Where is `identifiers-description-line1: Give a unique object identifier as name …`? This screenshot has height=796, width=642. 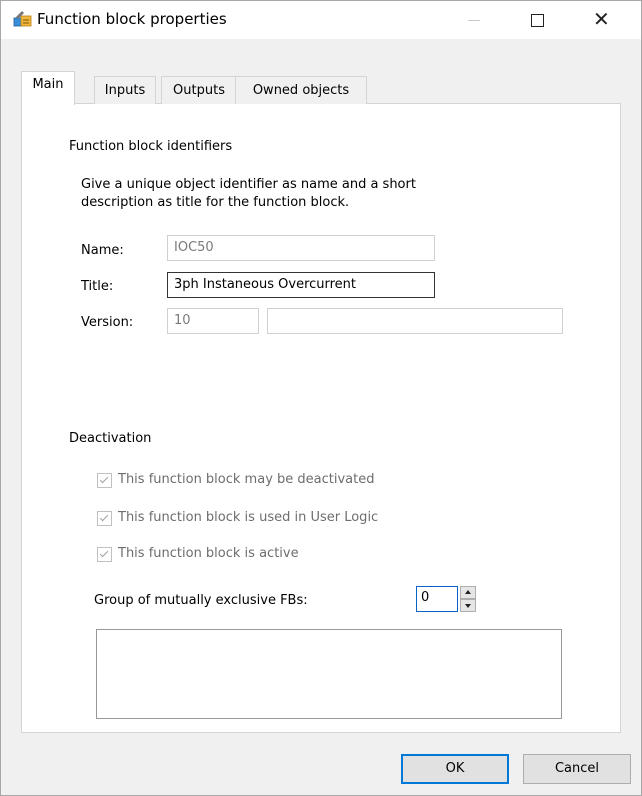 identifiers-description-line1: Give a unique object identifier as name … is located at coordinates (248, 184).